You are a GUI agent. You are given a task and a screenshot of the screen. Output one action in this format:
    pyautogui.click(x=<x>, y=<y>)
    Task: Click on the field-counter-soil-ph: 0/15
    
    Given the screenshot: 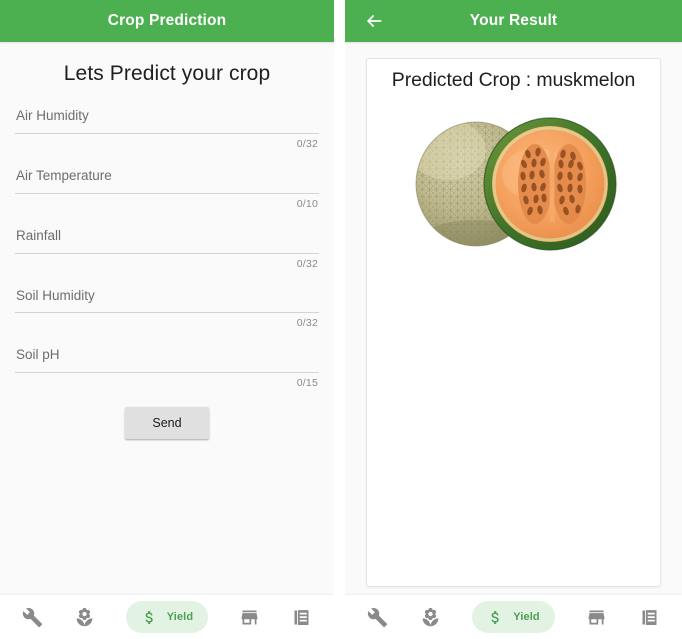 What is the action you would take?
    pyautogui.click(x=307, y=383)
    